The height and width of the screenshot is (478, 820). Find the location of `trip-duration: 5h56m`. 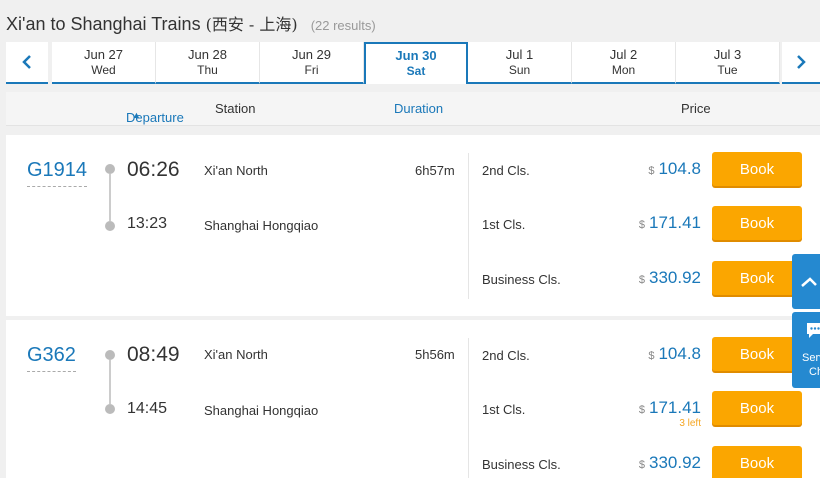

trip-duration: 5h56m is located at coordinates (435, 354).